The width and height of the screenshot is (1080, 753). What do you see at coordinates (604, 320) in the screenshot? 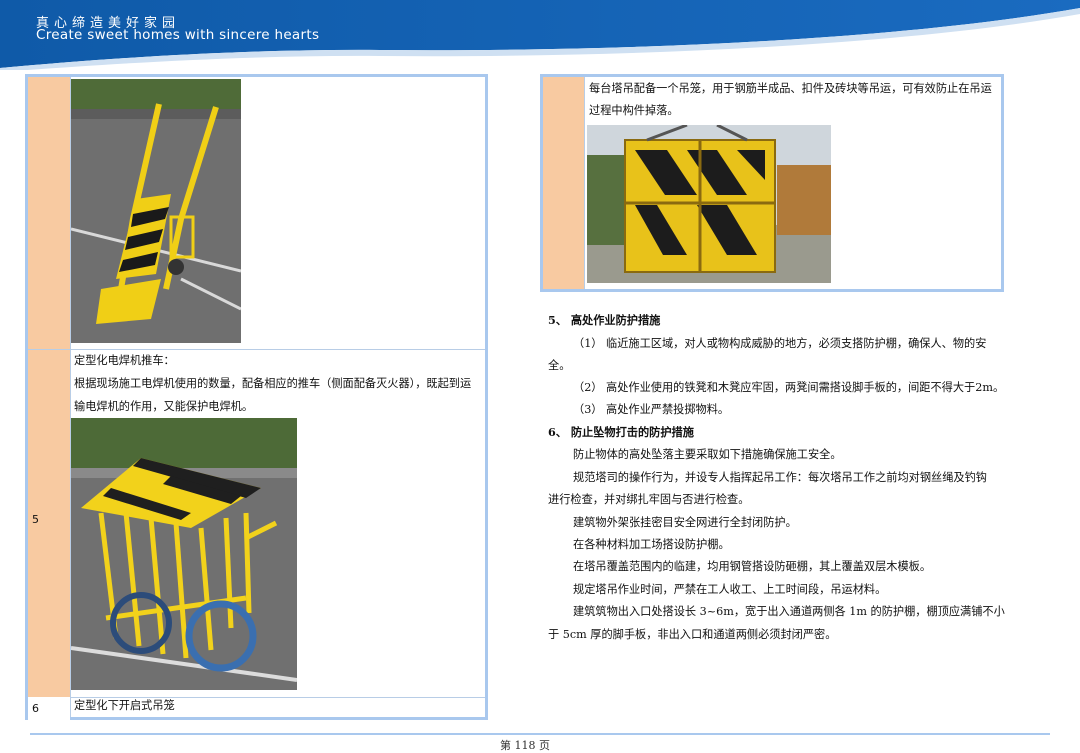
I see `section5-heading: 5、 高处作业防护措施` at bounding box center [604, 320].